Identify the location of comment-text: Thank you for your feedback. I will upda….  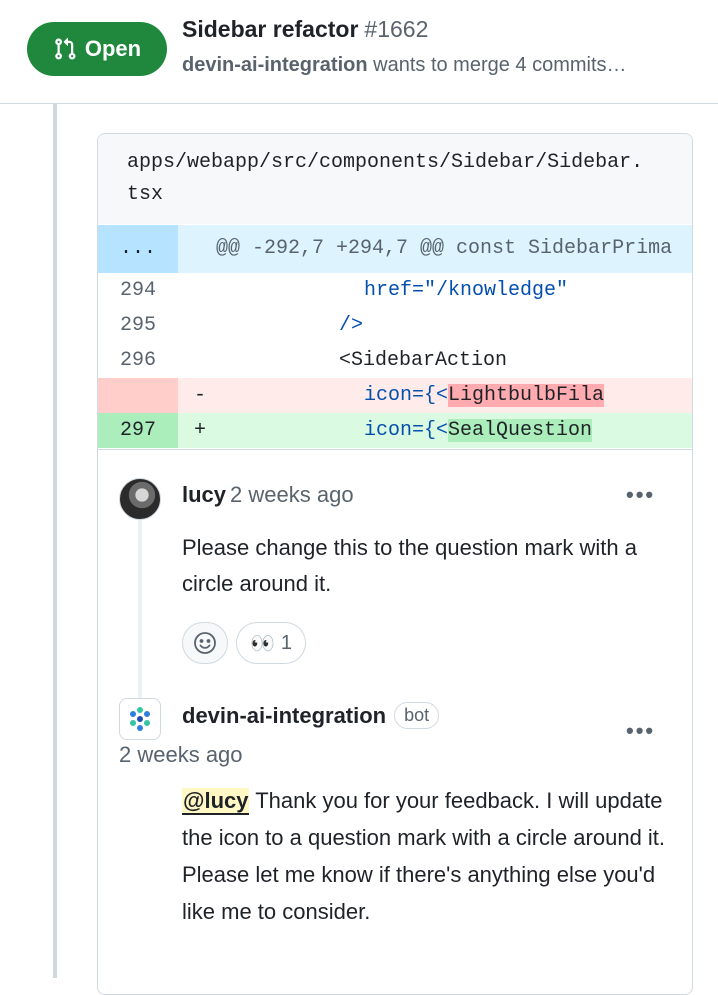
(424, 856).